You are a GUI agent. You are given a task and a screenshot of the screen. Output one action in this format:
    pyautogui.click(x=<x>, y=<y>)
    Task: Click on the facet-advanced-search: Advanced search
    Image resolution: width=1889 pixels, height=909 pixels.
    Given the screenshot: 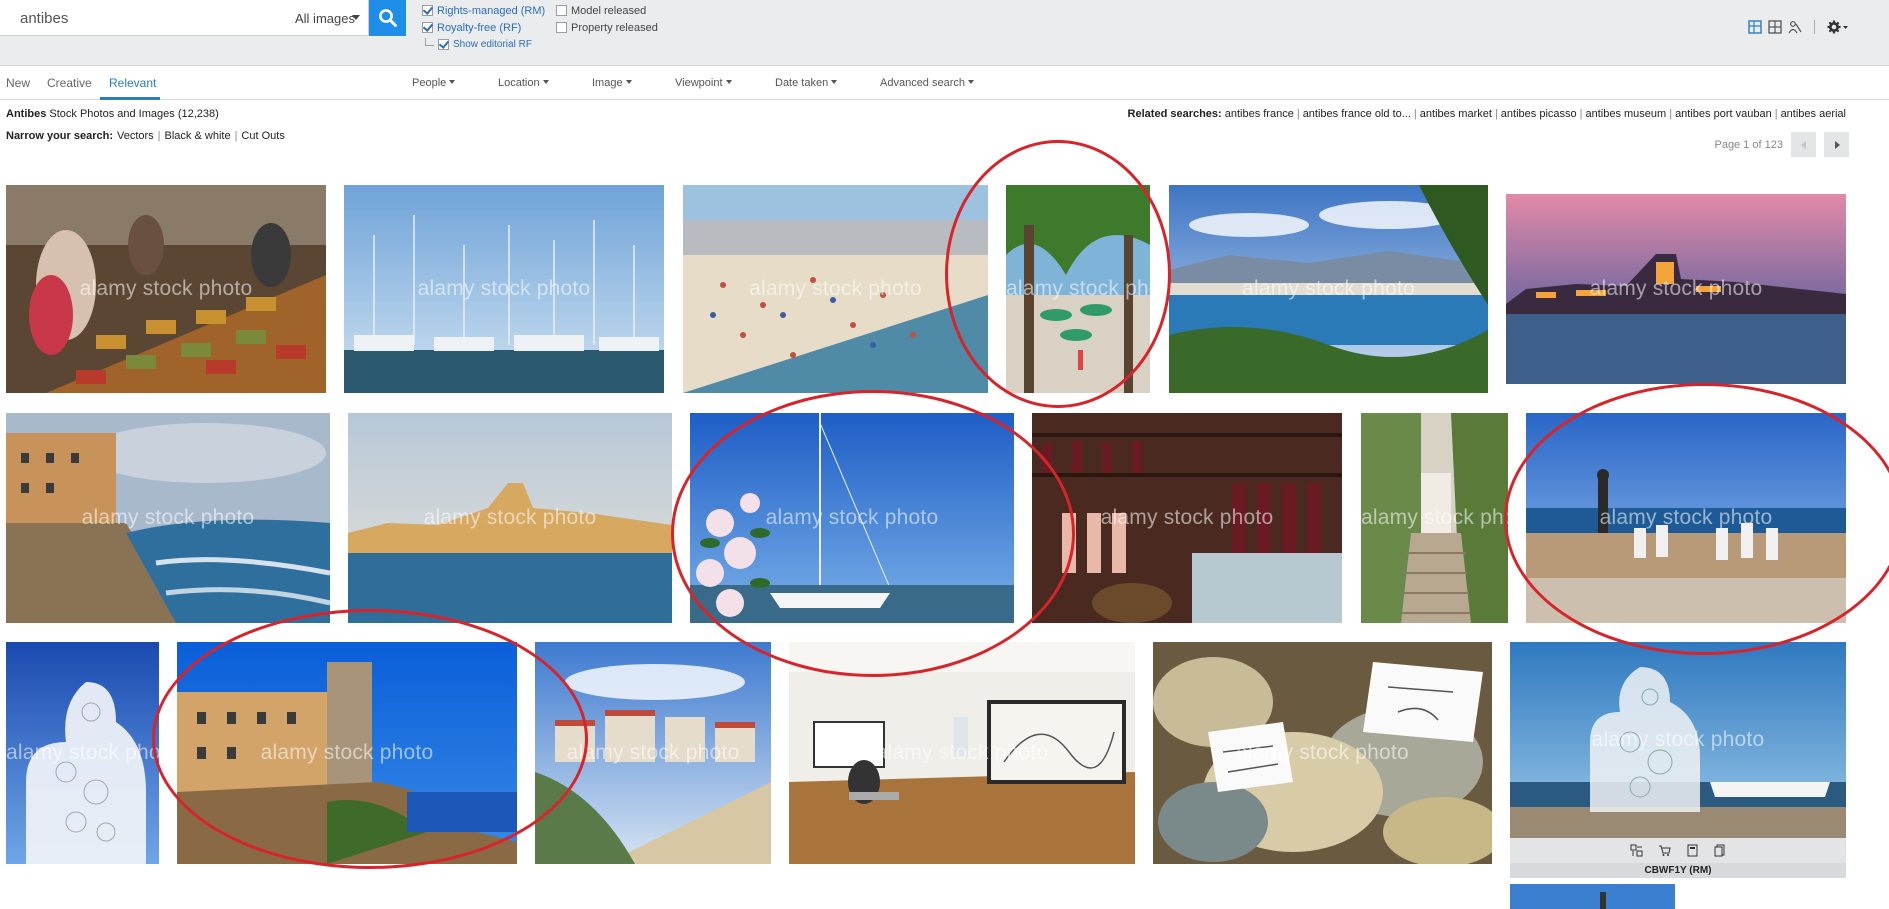 What is the action you would take?
    pyautogui.click(x=927, y=83)
    